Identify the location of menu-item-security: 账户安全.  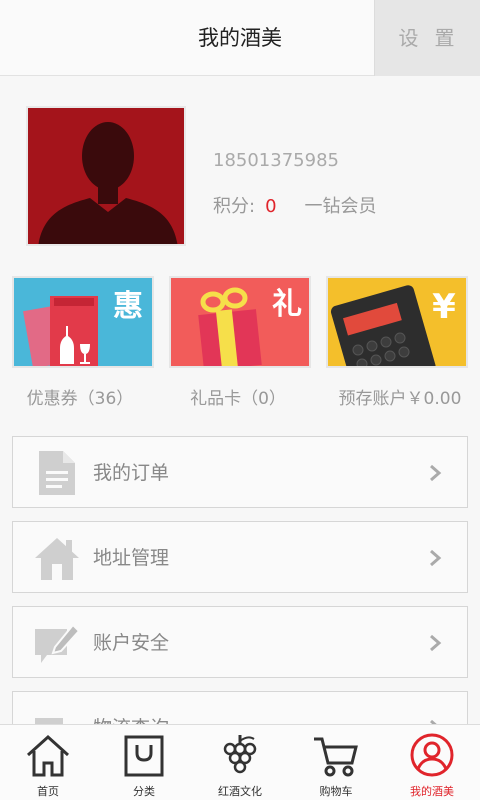
(240, 642).